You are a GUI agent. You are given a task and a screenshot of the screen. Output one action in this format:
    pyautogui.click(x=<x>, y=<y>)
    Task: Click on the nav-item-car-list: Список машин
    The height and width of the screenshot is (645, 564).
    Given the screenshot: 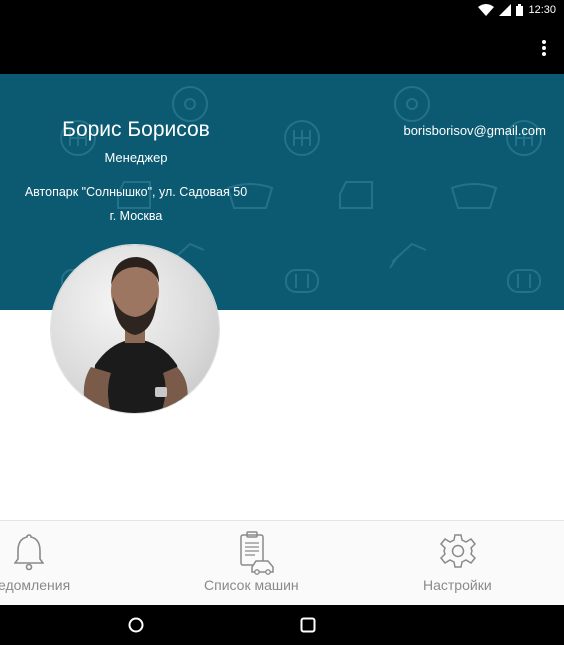 What is the action you would take?
    pyautogui.click(x=255, y=563)
    